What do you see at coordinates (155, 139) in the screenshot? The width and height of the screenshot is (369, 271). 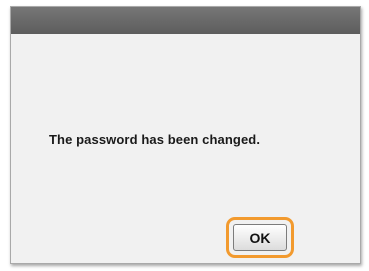 I see `dialog-message: The password has been changed.` at bounding box center [155, 139].